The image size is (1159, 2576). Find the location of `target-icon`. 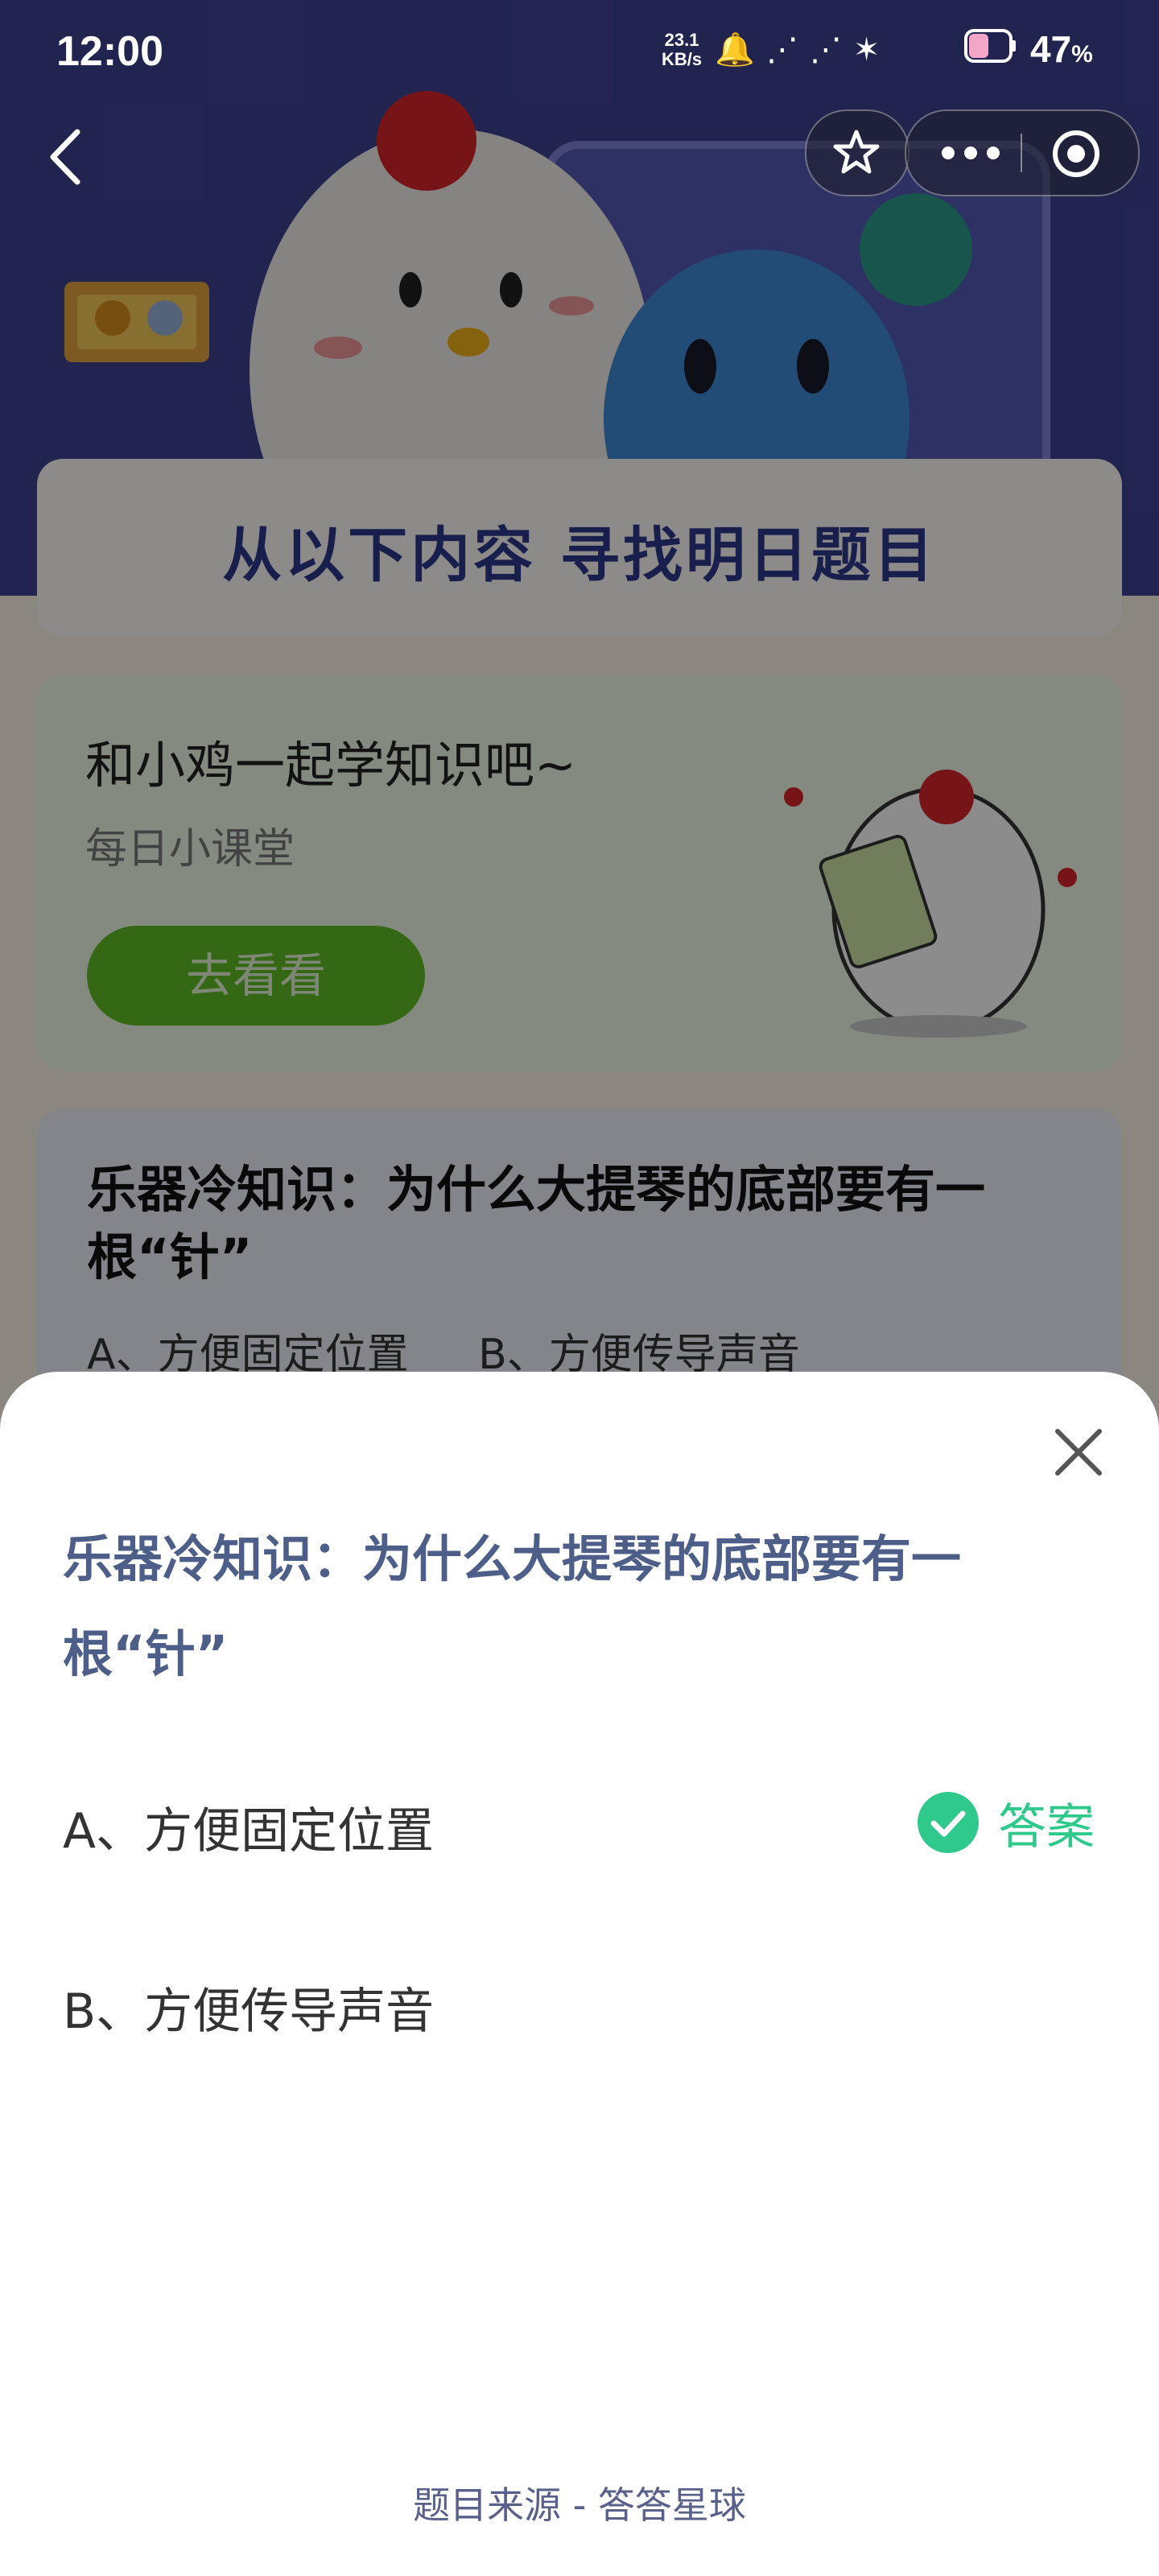

target-icon is located at coordinates (1076, 154).